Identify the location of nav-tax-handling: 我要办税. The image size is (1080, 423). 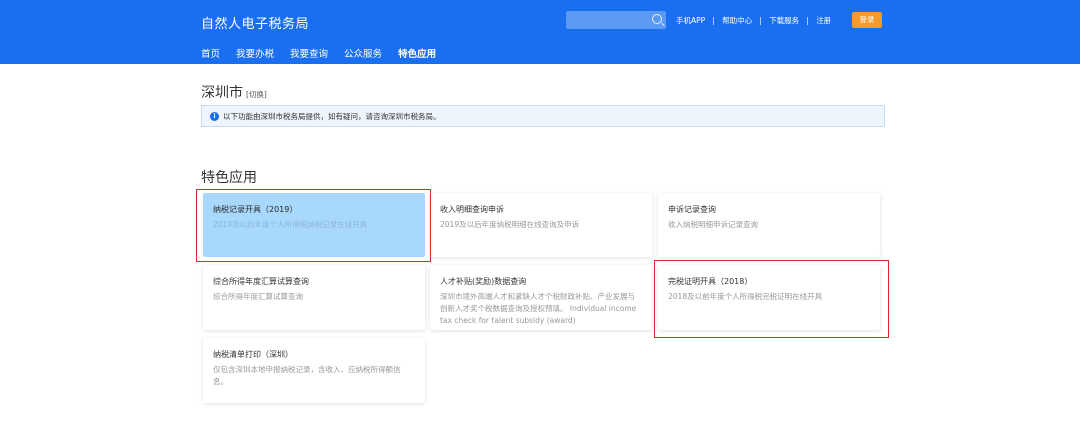
(255, 56).